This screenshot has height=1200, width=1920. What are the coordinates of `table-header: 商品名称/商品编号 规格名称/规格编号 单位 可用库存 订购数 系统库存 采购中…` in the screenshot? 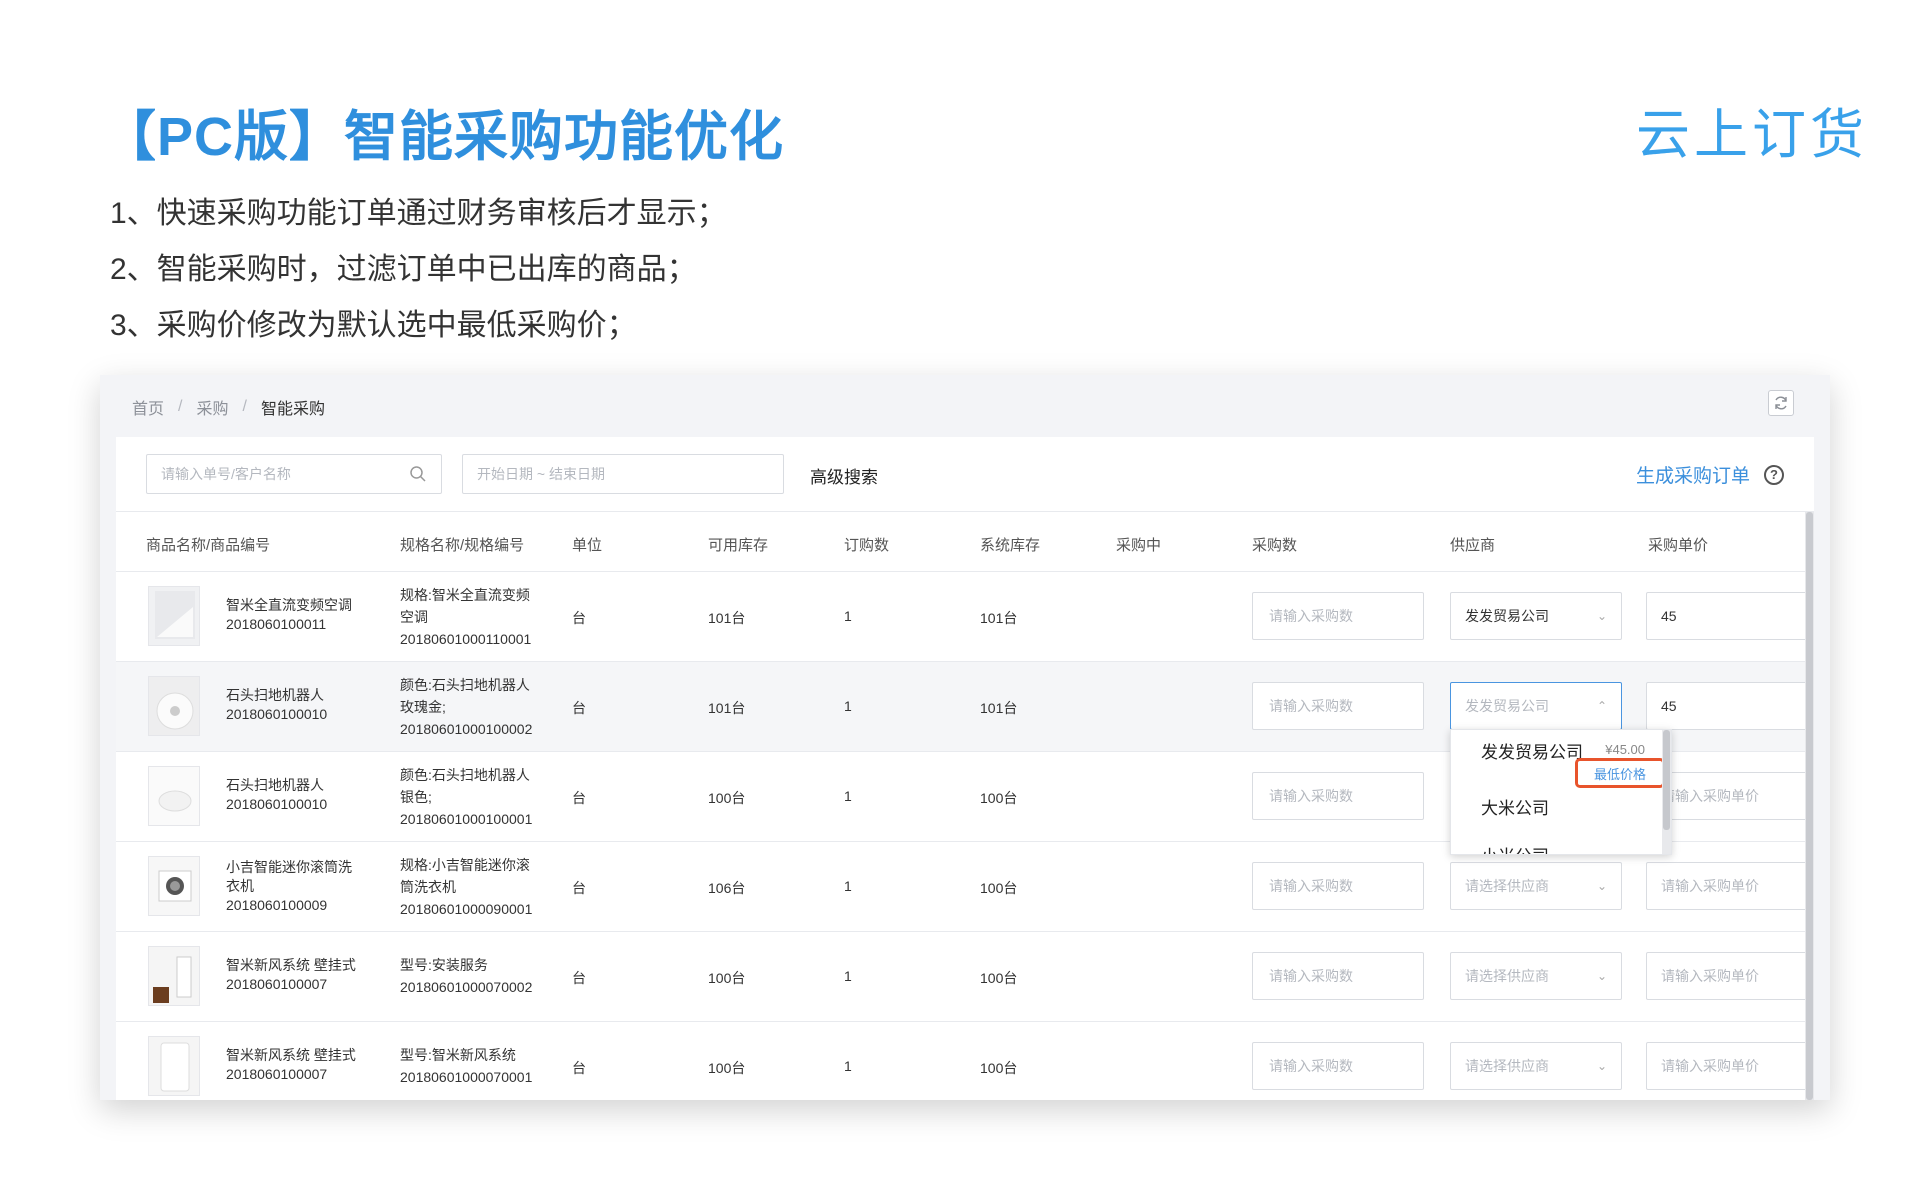 It's located at (965, 542).